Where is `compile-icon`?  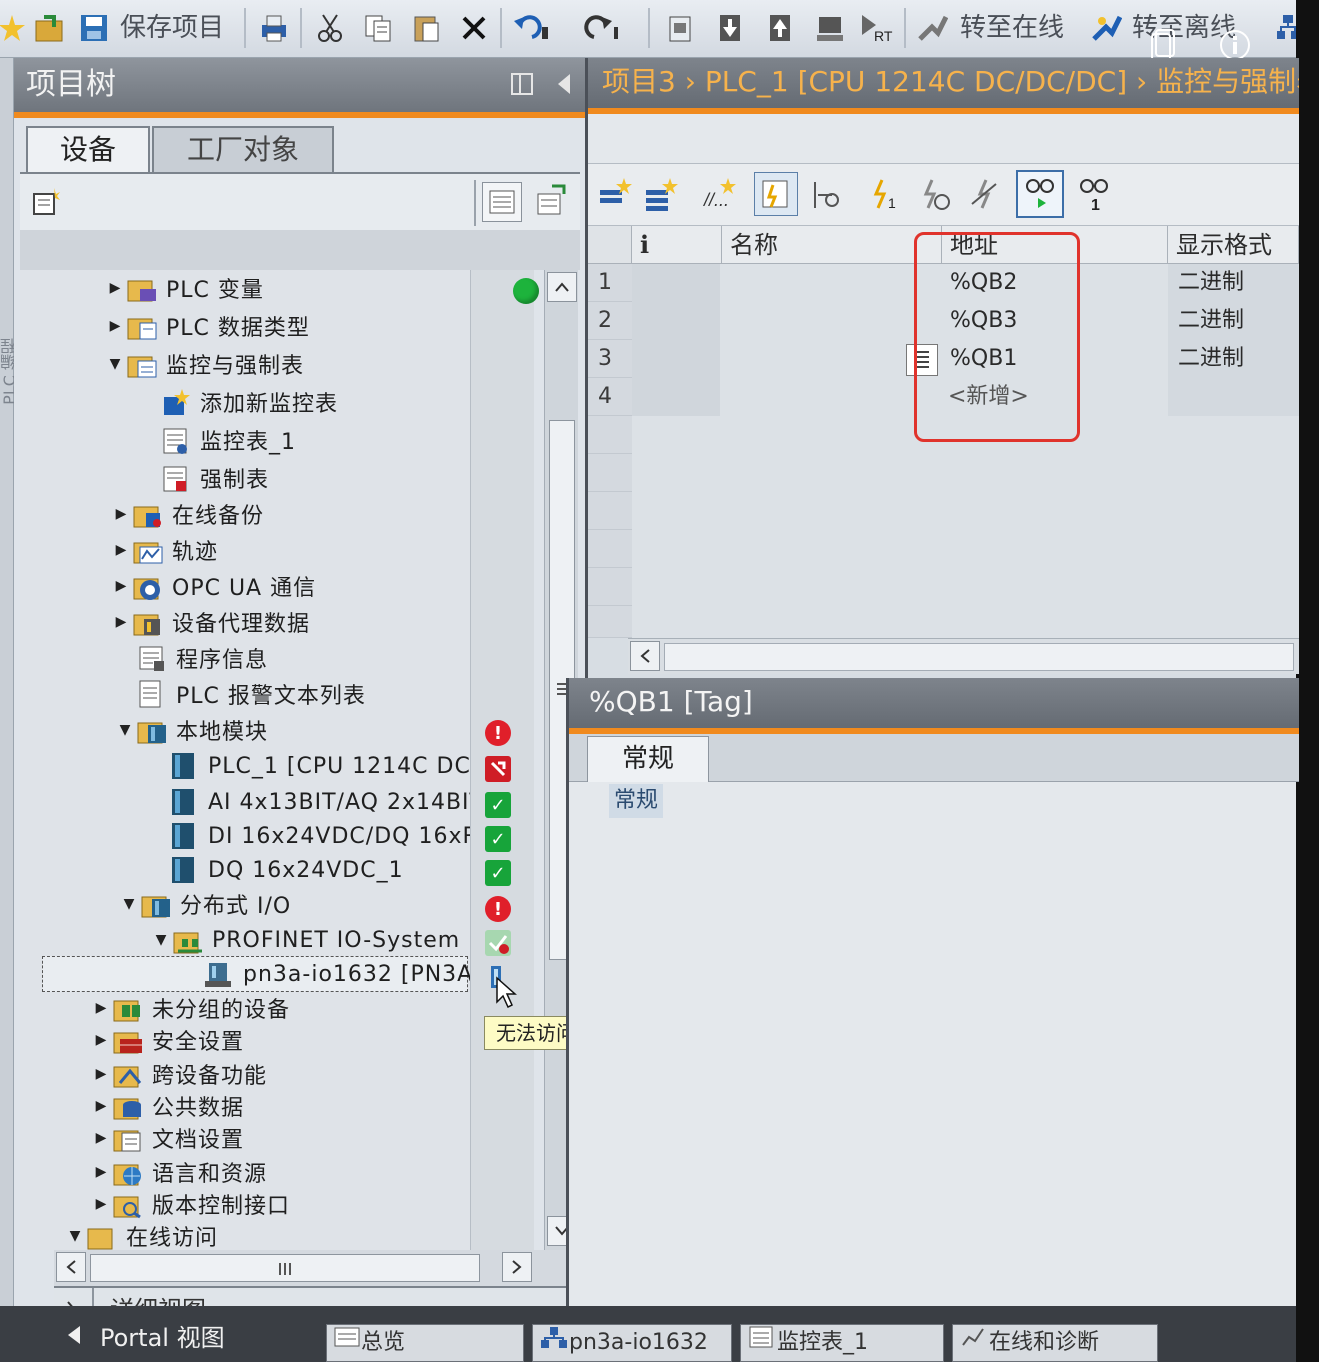 compile-icon is located at coordinates (680, 28).